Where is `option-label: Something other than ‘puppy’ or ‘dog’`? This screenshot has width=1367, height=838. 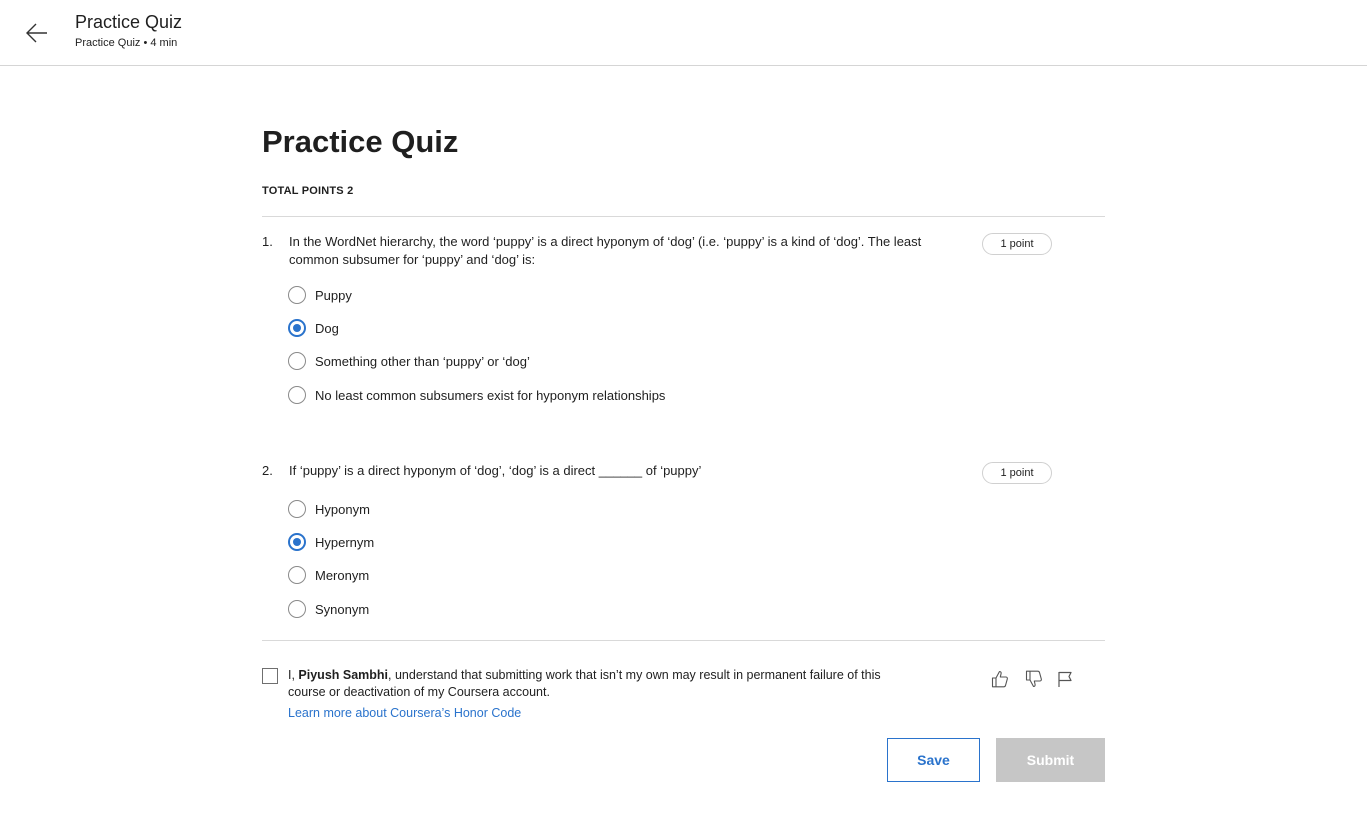 option-label: Something other than ‘puppy’ or ‘dog’ is located at coordinates (422, 361).